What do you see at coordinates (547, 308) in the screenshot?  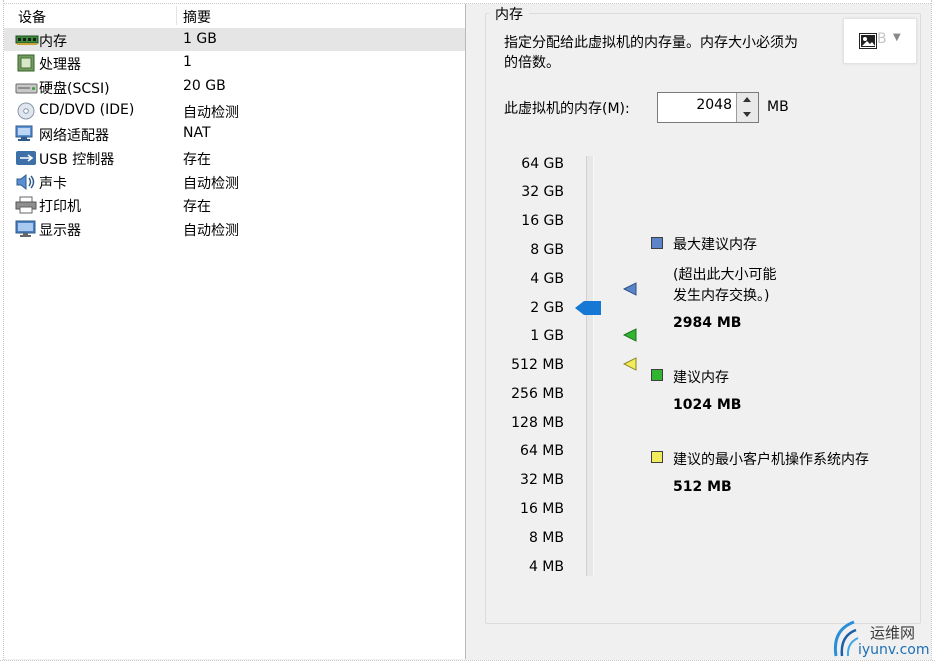 I see `slider-tick-label: 2 GB` at bounding box center [547, 308].